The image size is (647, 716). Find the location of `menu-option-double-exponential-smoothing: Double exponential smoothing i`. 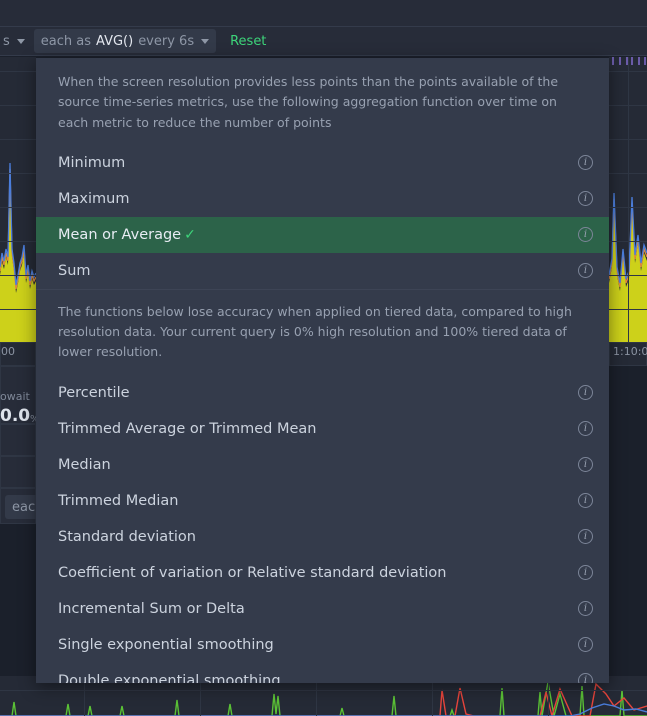

menu-option-double-exponential-smoothing: Double exponential smoothing i is located at coordinates (322, 673).